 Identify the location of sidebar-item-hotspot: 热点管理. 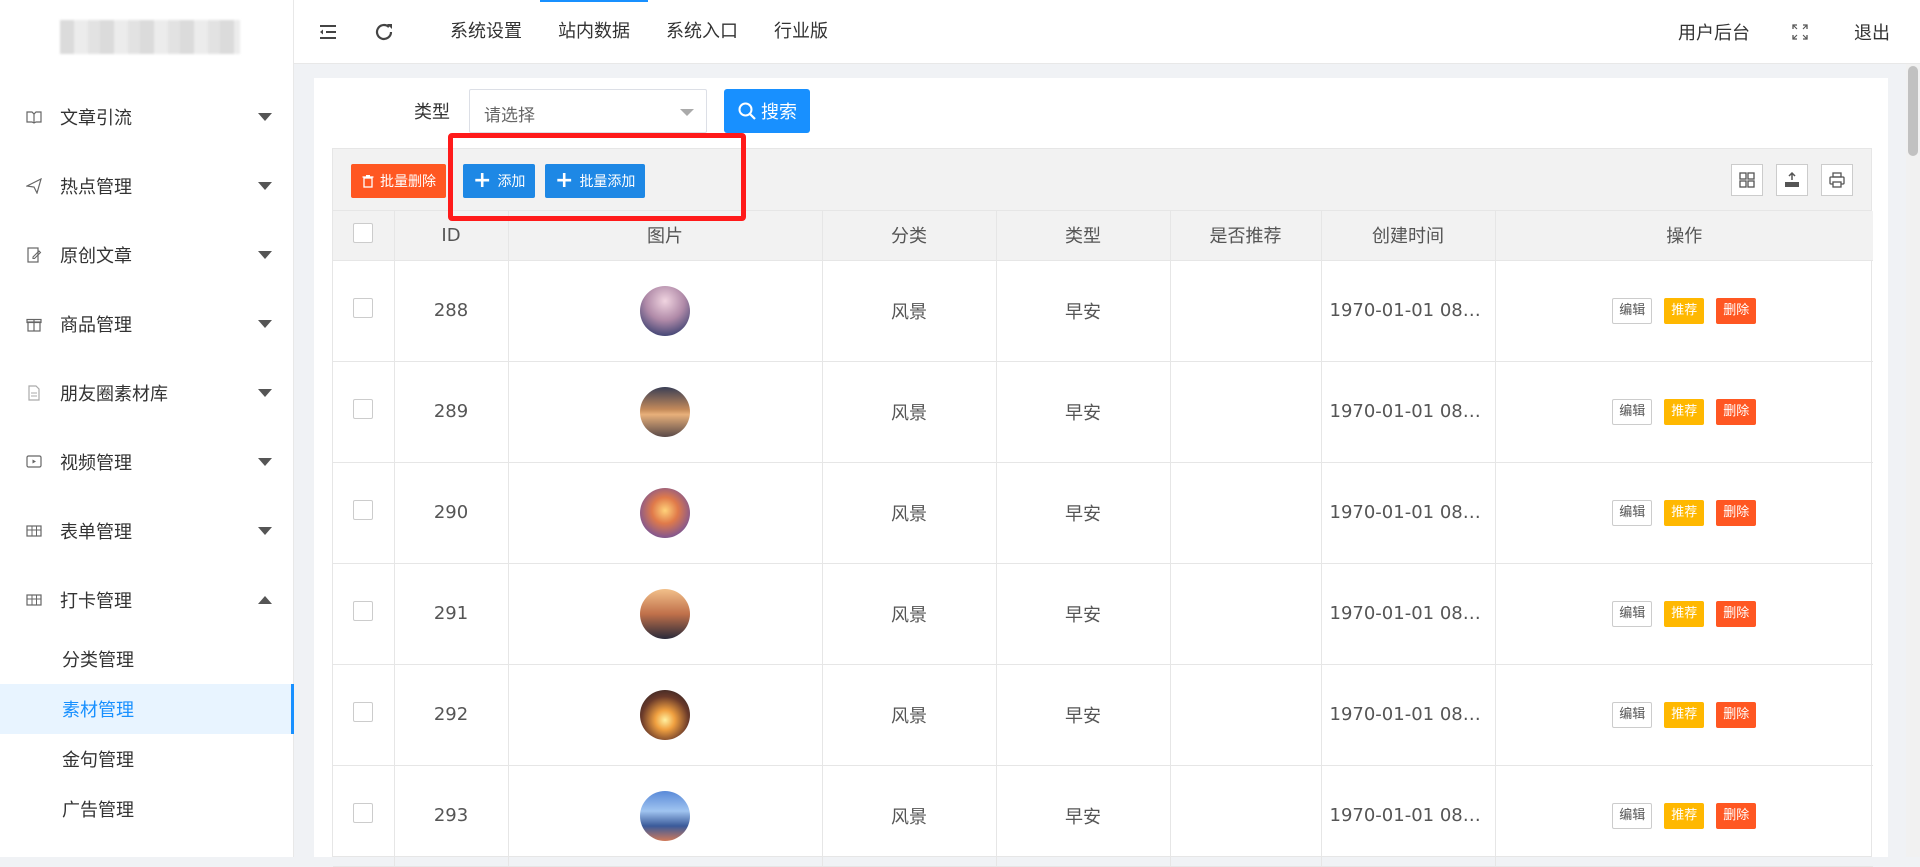
(147, 185).